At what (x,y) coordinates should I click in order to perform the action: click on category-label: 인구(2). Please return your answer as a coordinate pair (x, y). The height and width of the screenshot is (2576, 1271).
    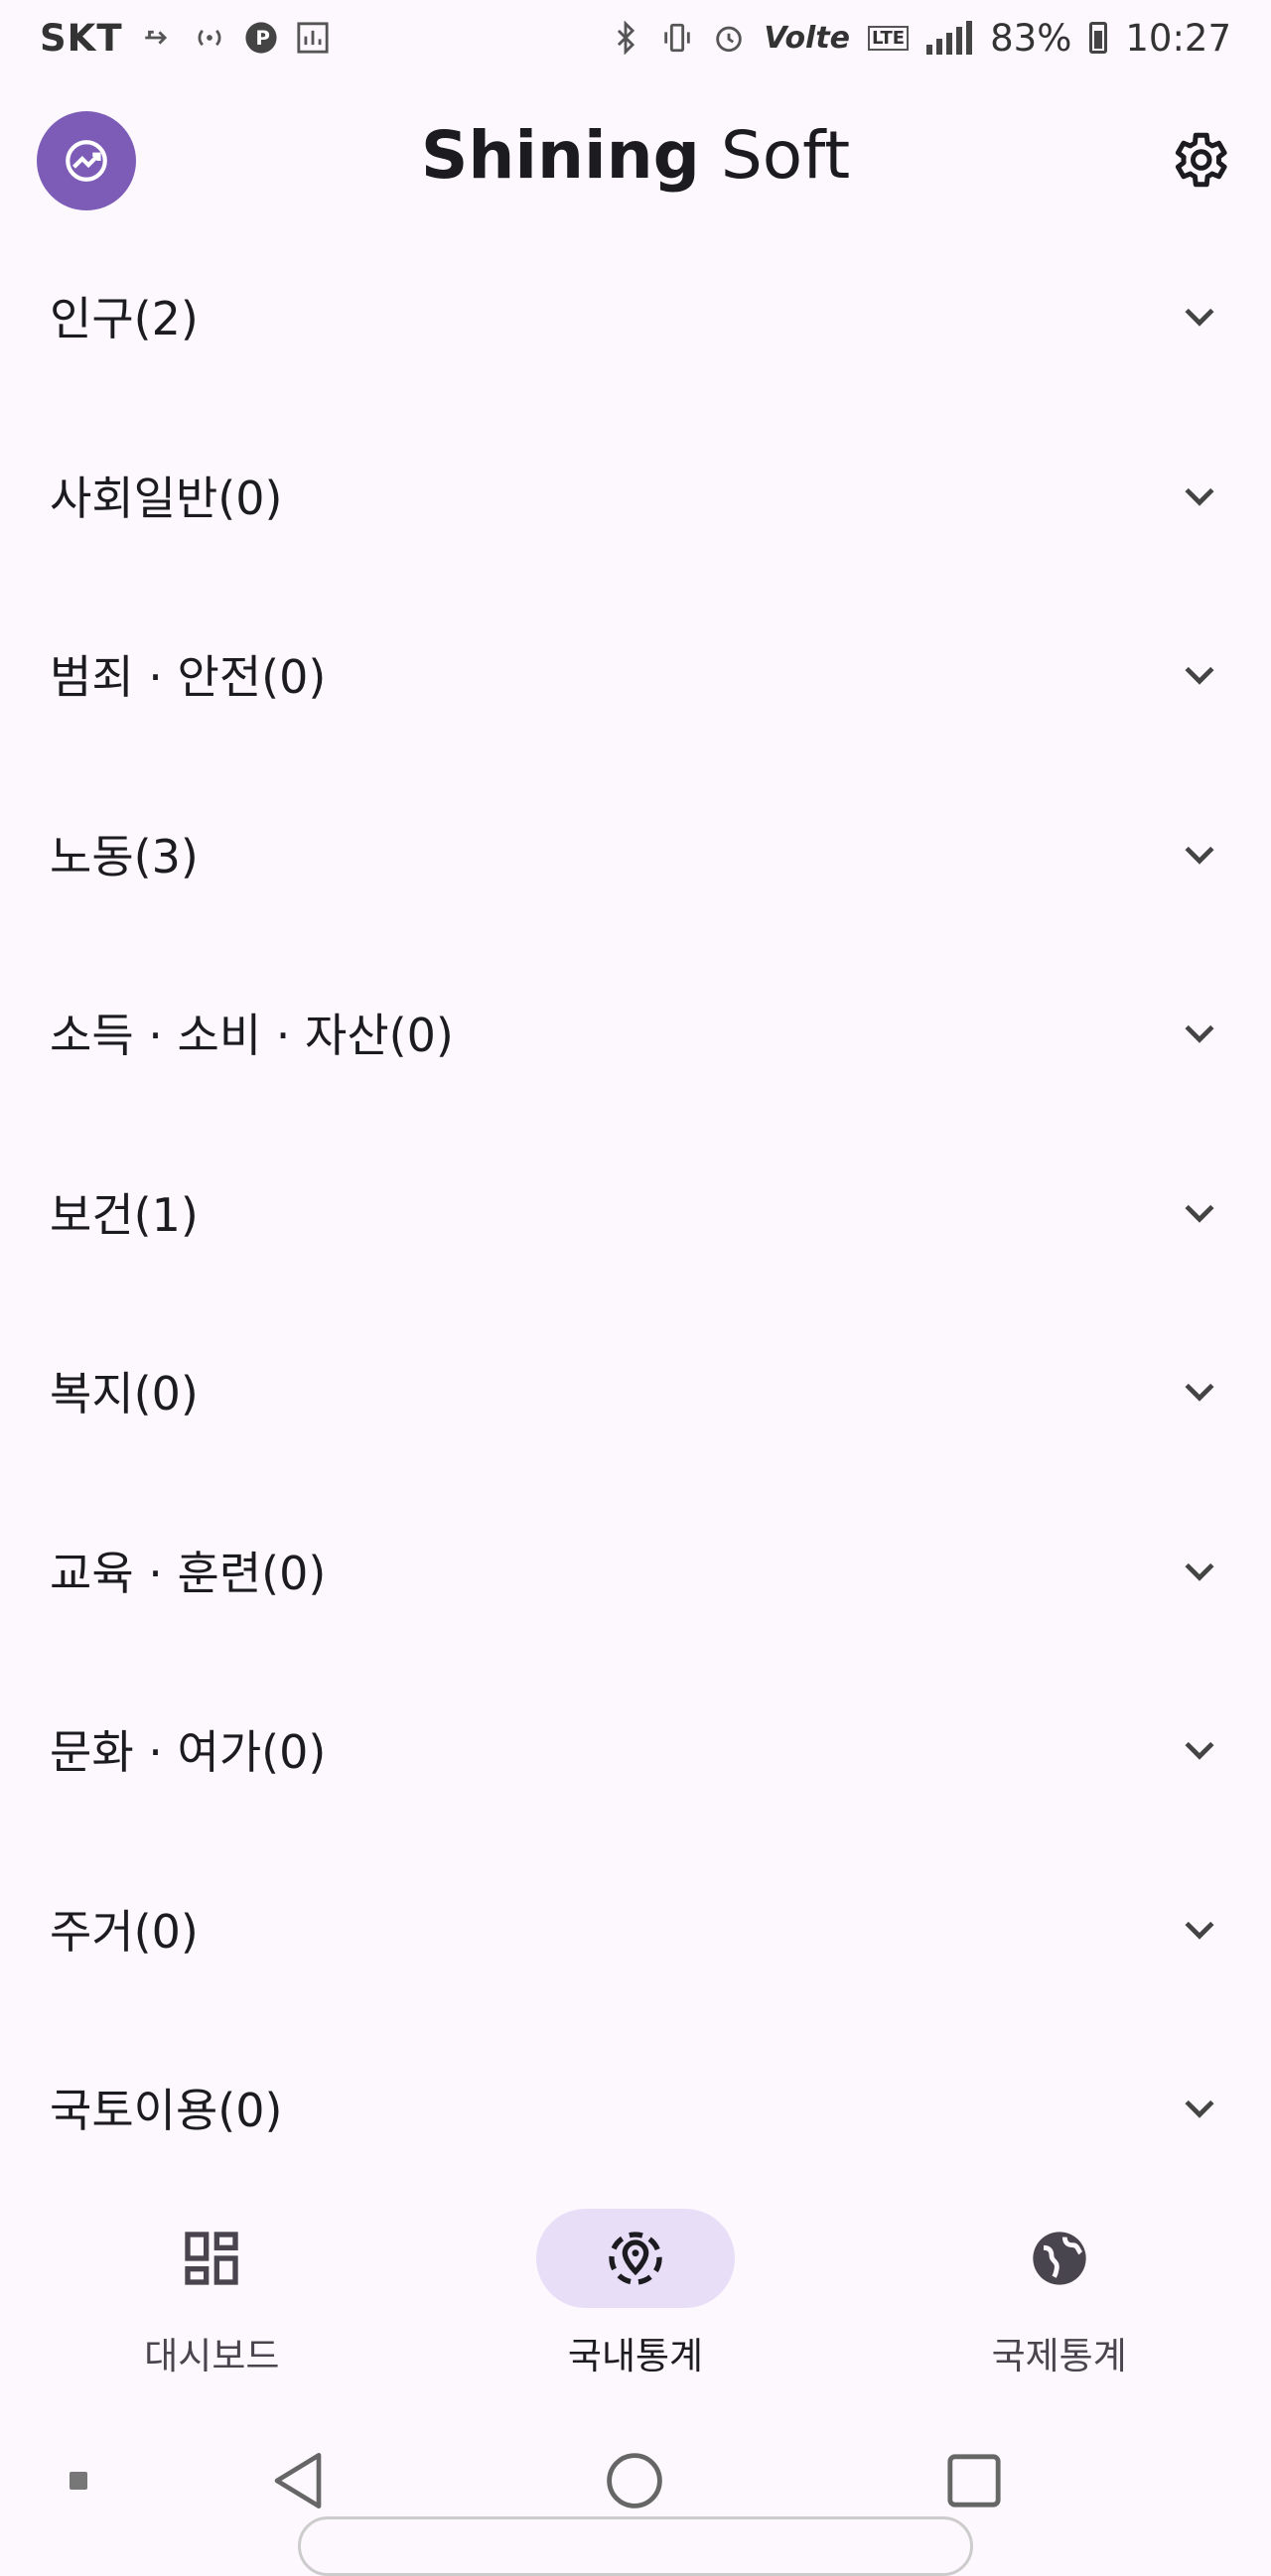
    Looking at the image, I should click on (124, 319).